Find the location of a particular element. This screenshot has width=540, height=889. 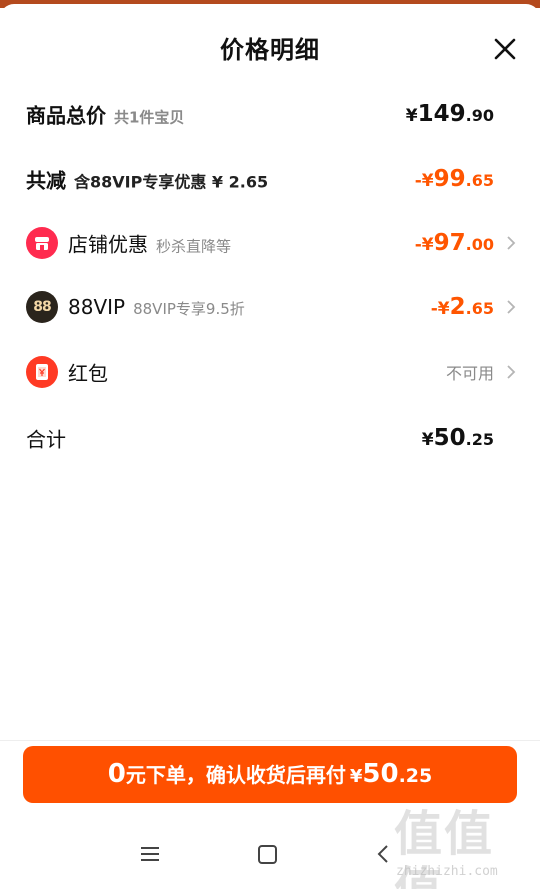

vip-discount-label: 88VIP is located at coordinates (97, 307).